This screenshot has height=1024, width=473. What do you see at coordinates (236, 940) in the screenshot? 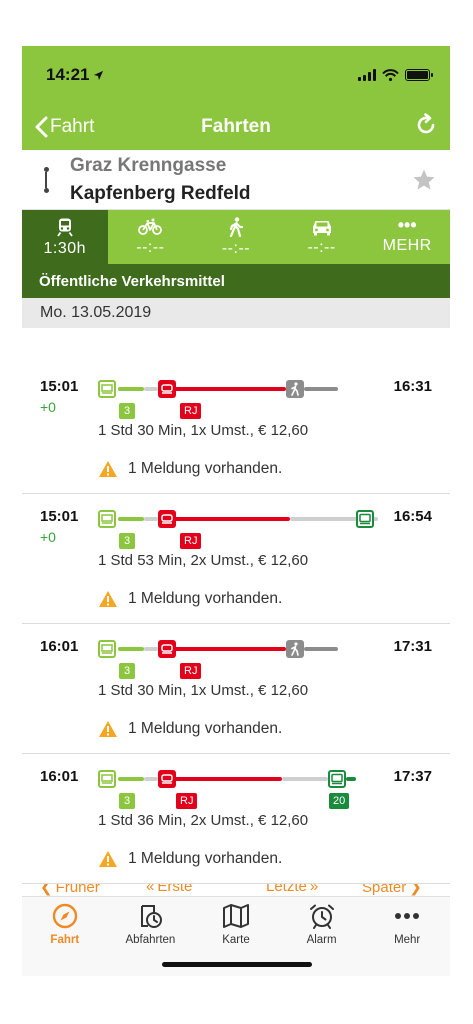
I see `tab-label: Karte` at bounding box center [236, 940].